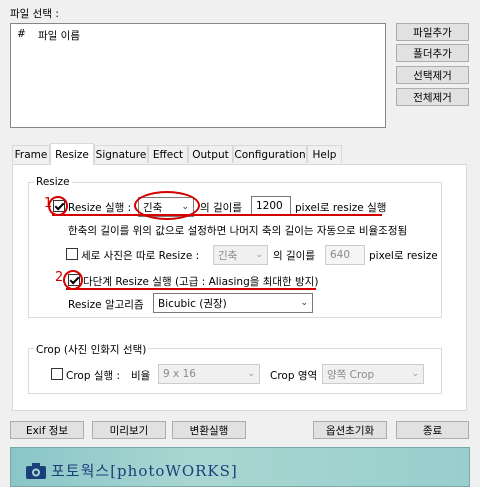 The width and height of the screenshot is (480, 487). What do you see at coordinates (294, 376) in the screenshot?
I see `crop-area-label: Crop 영역` at bounding box center [294, 376].